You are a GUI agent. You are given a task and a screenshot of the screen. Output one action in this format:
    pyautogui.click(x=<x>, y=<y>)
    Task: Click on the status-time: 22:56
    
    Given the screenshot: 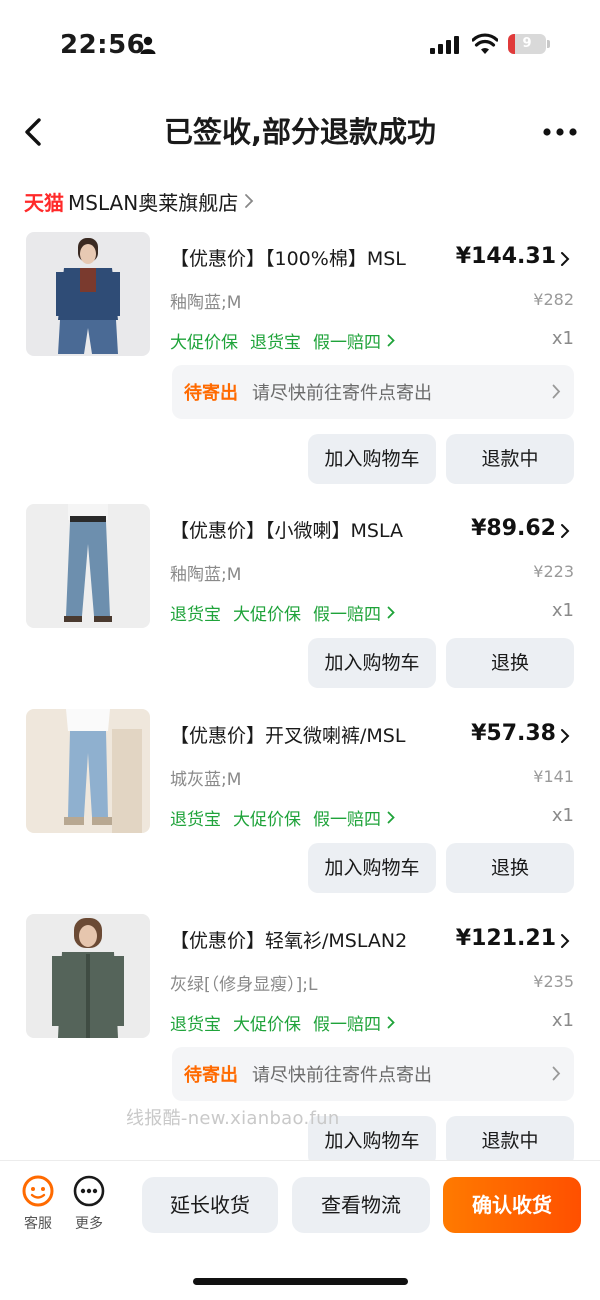 What is the action you would take?
    pyautogui.click(x=103, y=45)
    